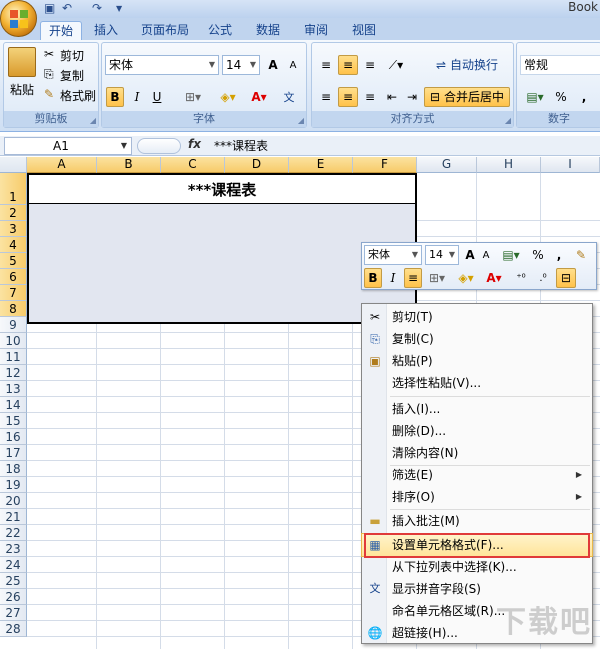  I want to click on tab-review: 审阅, so click(316, 30).